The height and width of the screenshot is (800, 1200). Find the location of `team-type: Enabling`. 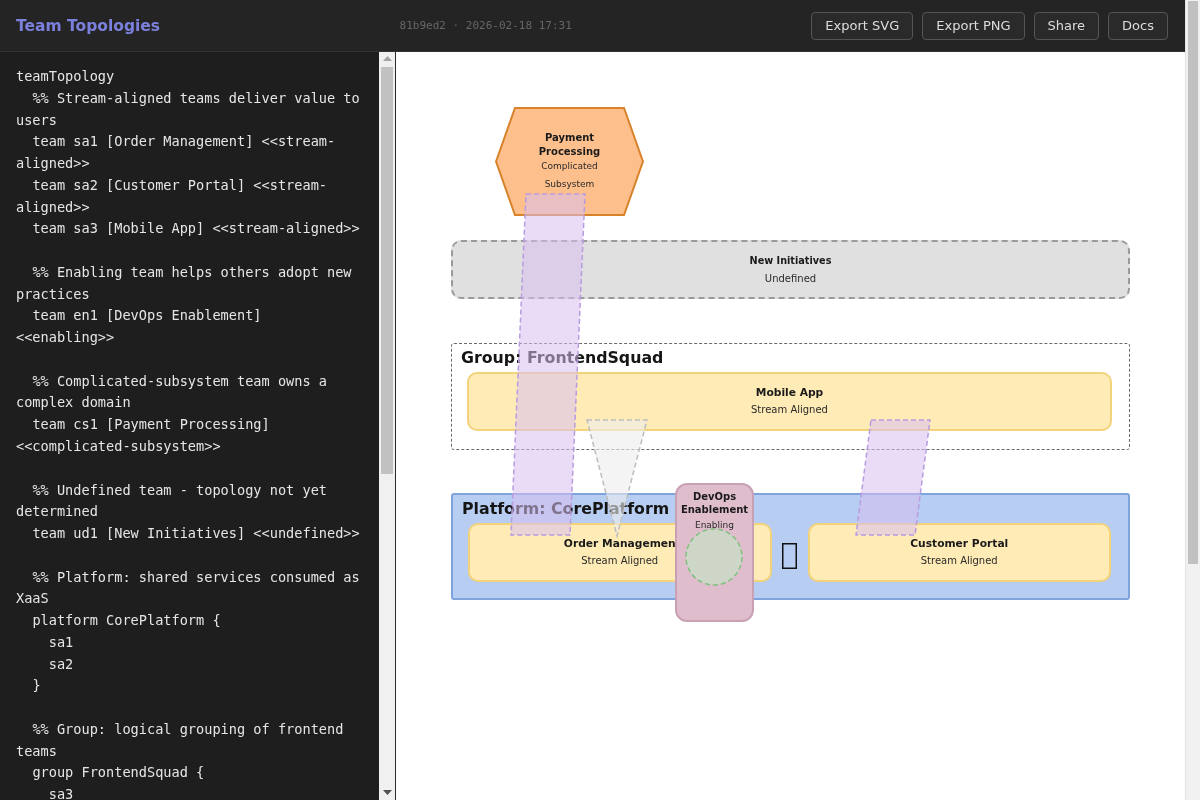

team-type: Enabling is located at coordinates (714, 525).